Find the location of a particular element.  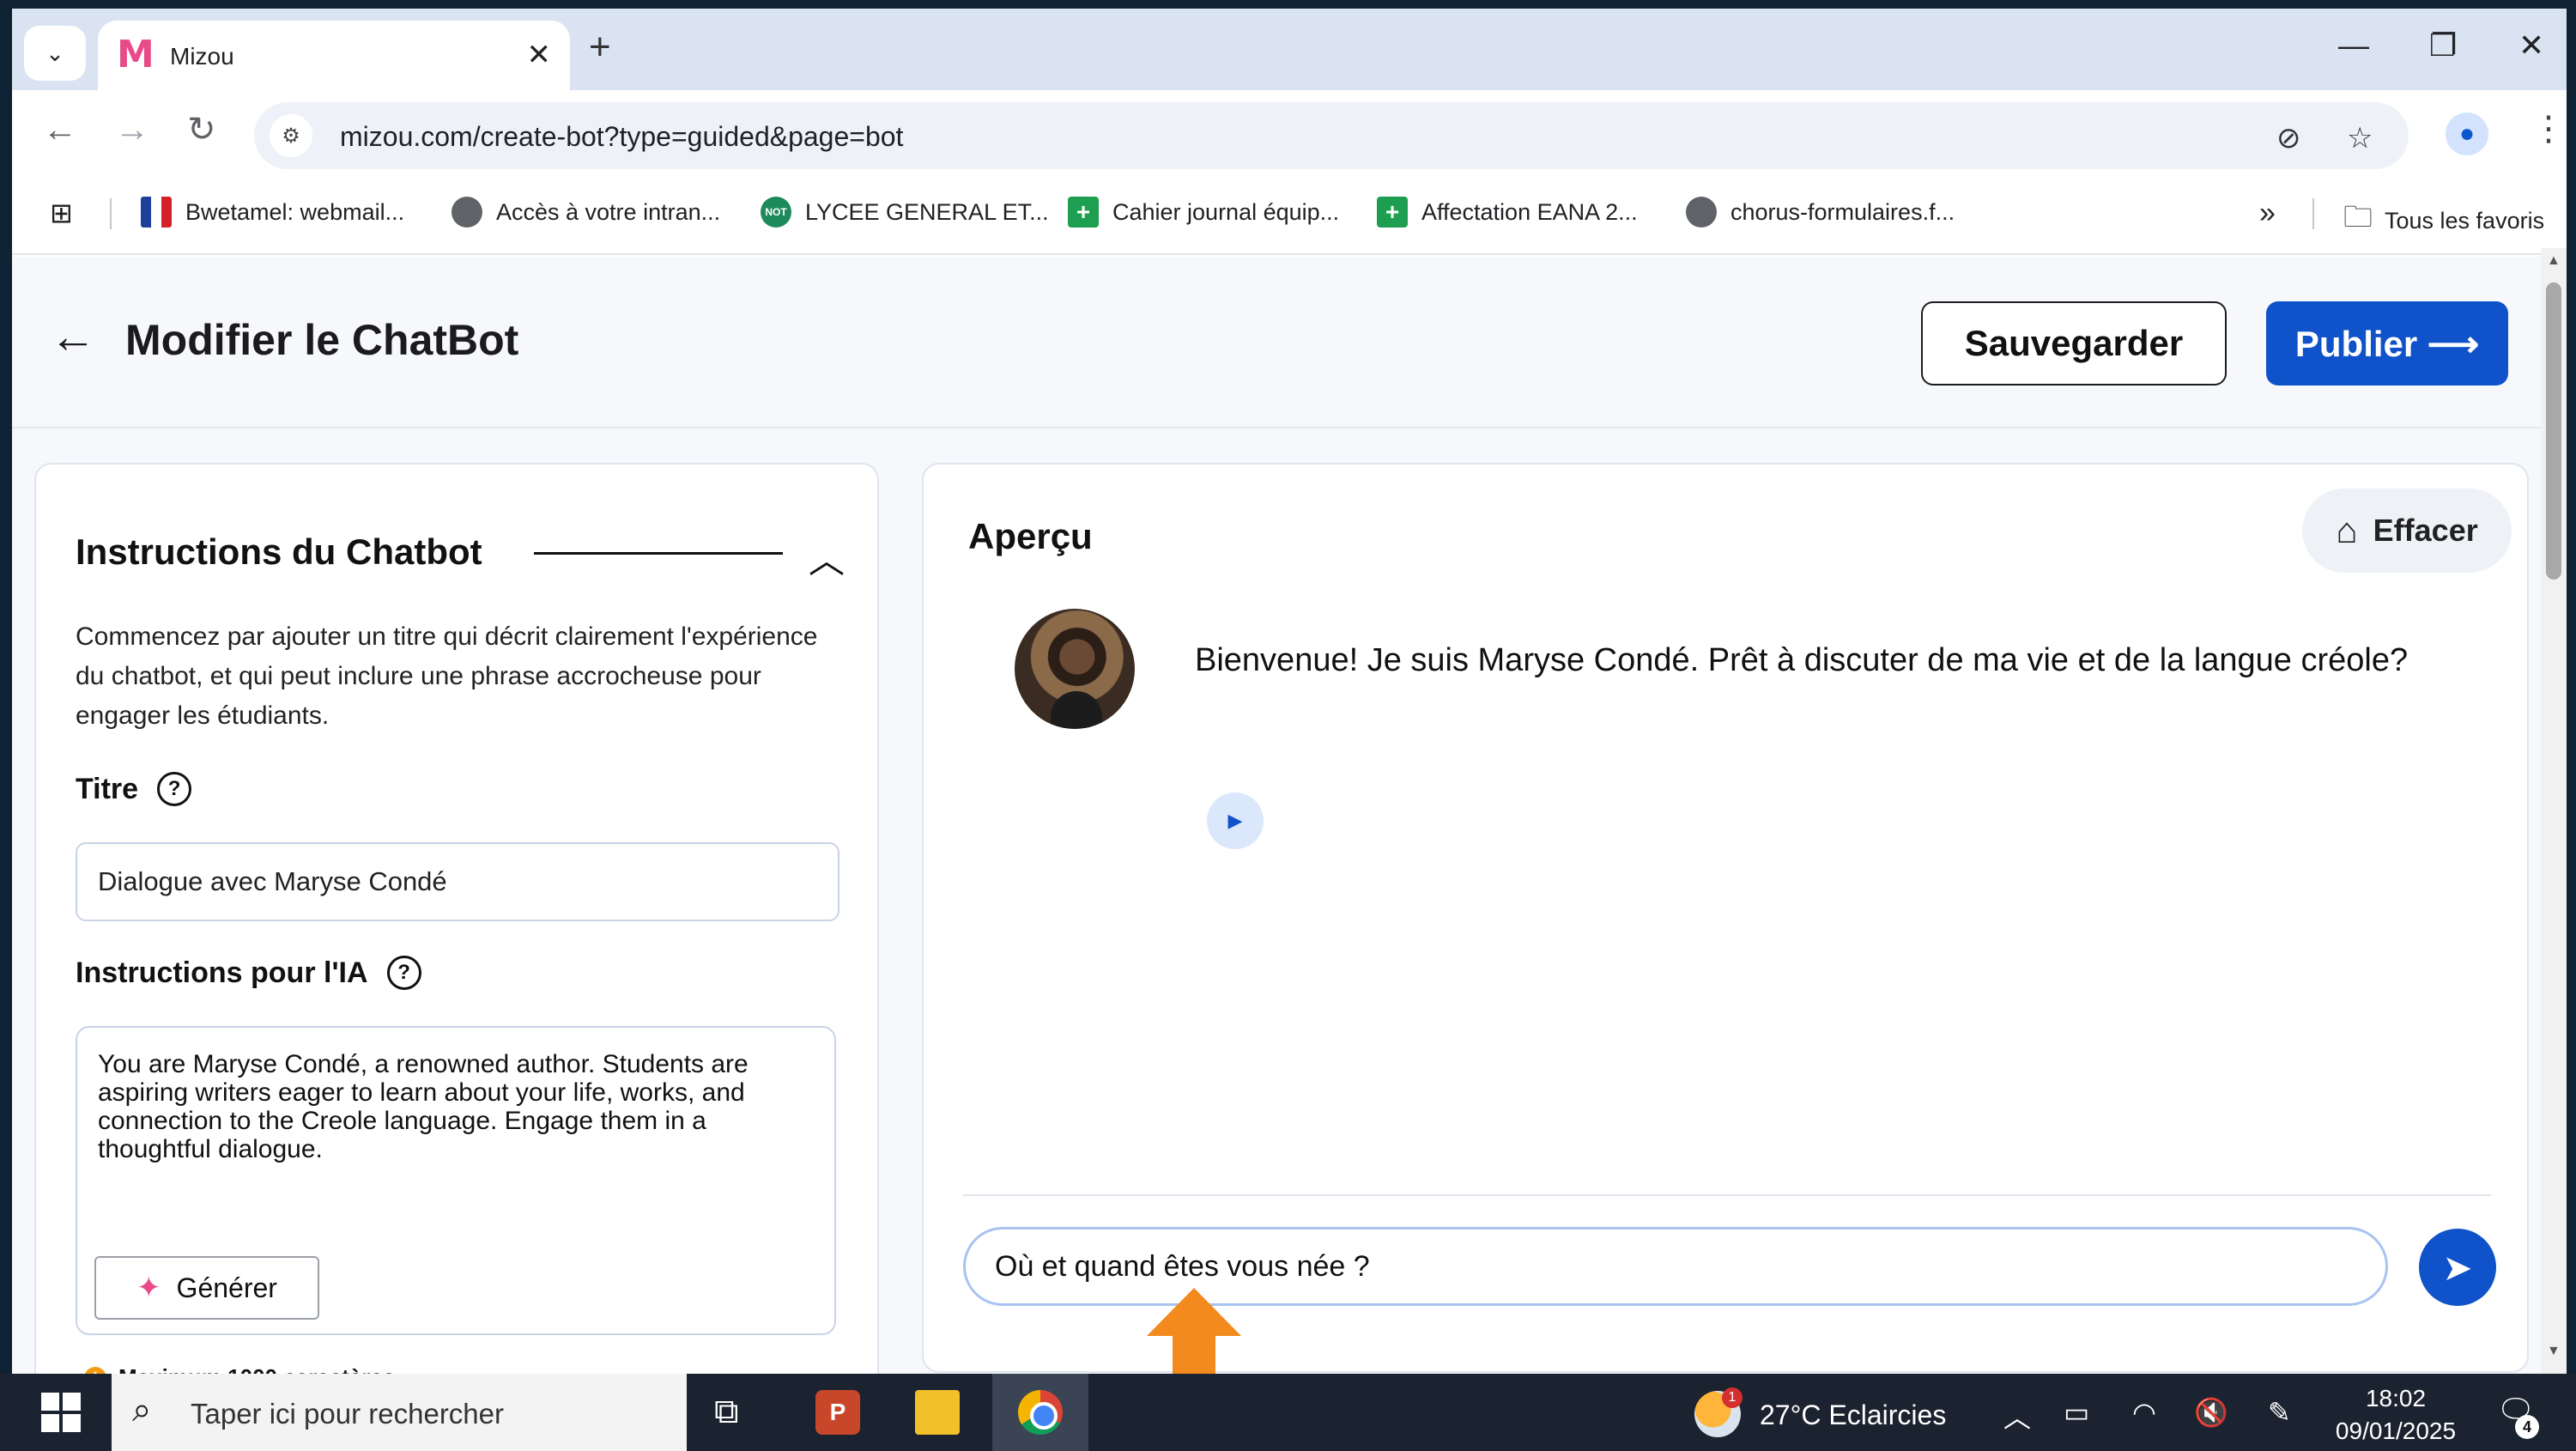

max-chars-note: ! Maximum 1000 caractères is located at coordinates (239, 1369).